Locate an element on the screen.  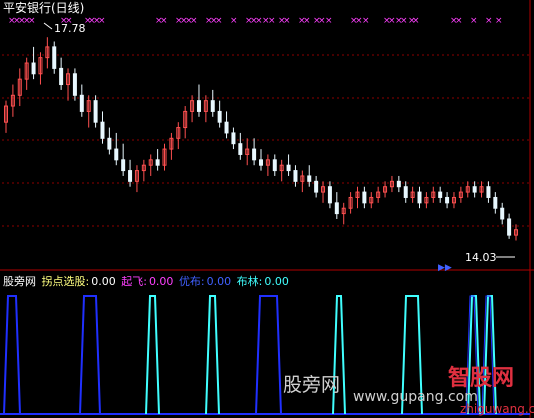
ind-label-2: 起飞: is located at coordinates (134, 281).